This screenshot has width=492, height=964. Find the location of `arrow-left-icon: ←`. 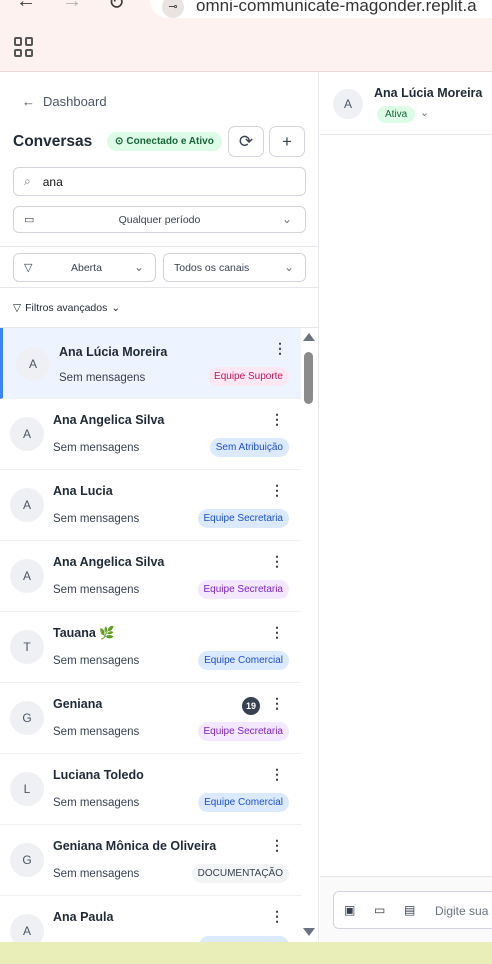

arrow-left-icon: ← is located at coordinates (28, 101).